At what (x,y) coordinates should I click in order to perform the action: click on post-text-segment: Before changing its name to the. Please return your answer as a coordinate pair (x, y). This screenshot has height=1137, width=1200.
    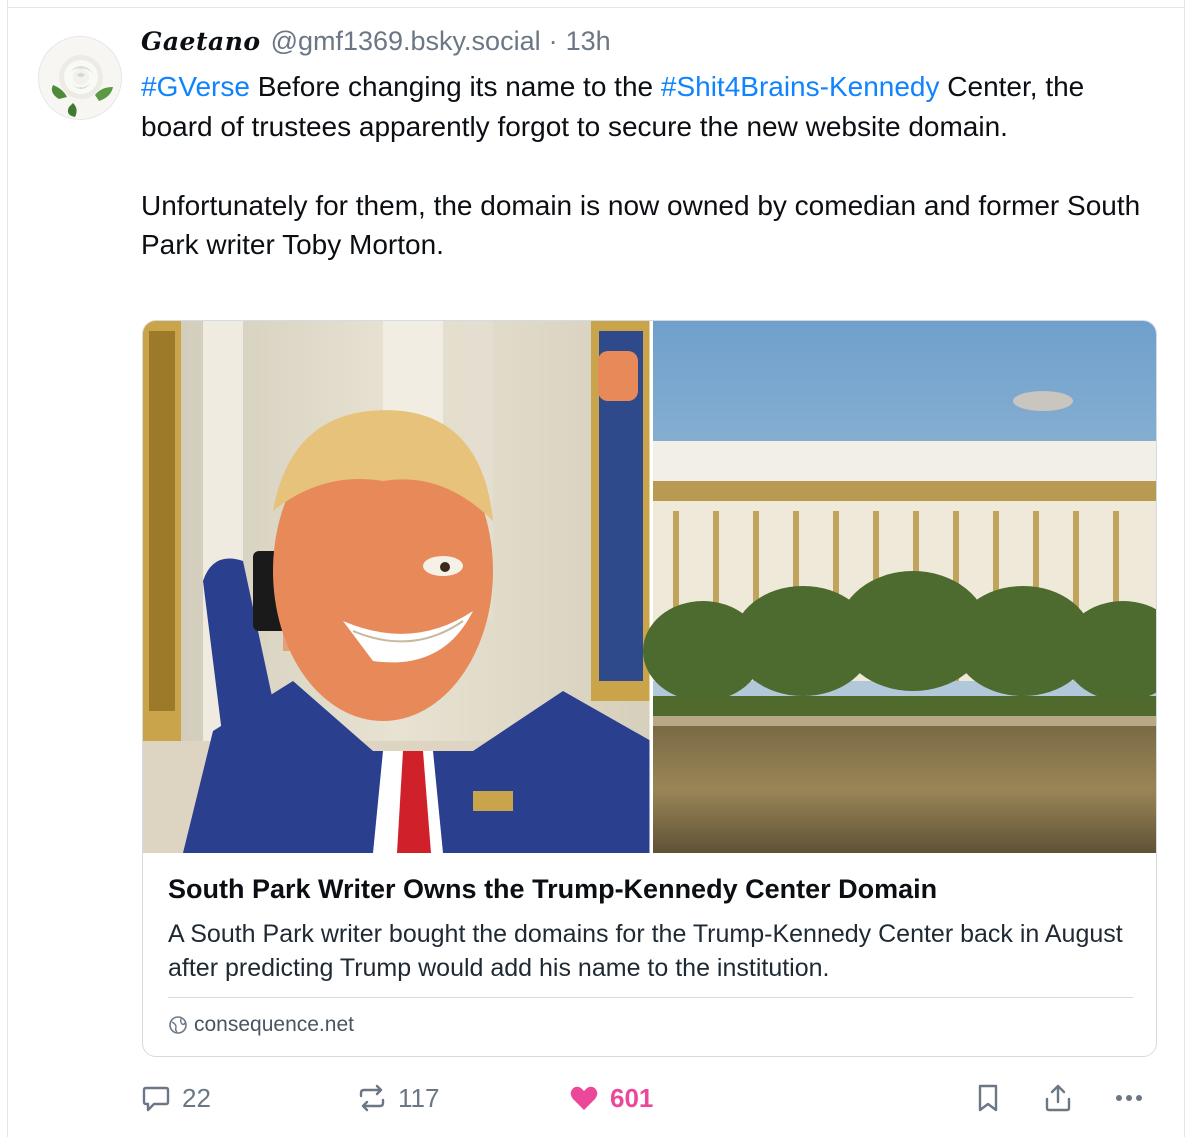
    Looking at the image, I should click on (455, 86).